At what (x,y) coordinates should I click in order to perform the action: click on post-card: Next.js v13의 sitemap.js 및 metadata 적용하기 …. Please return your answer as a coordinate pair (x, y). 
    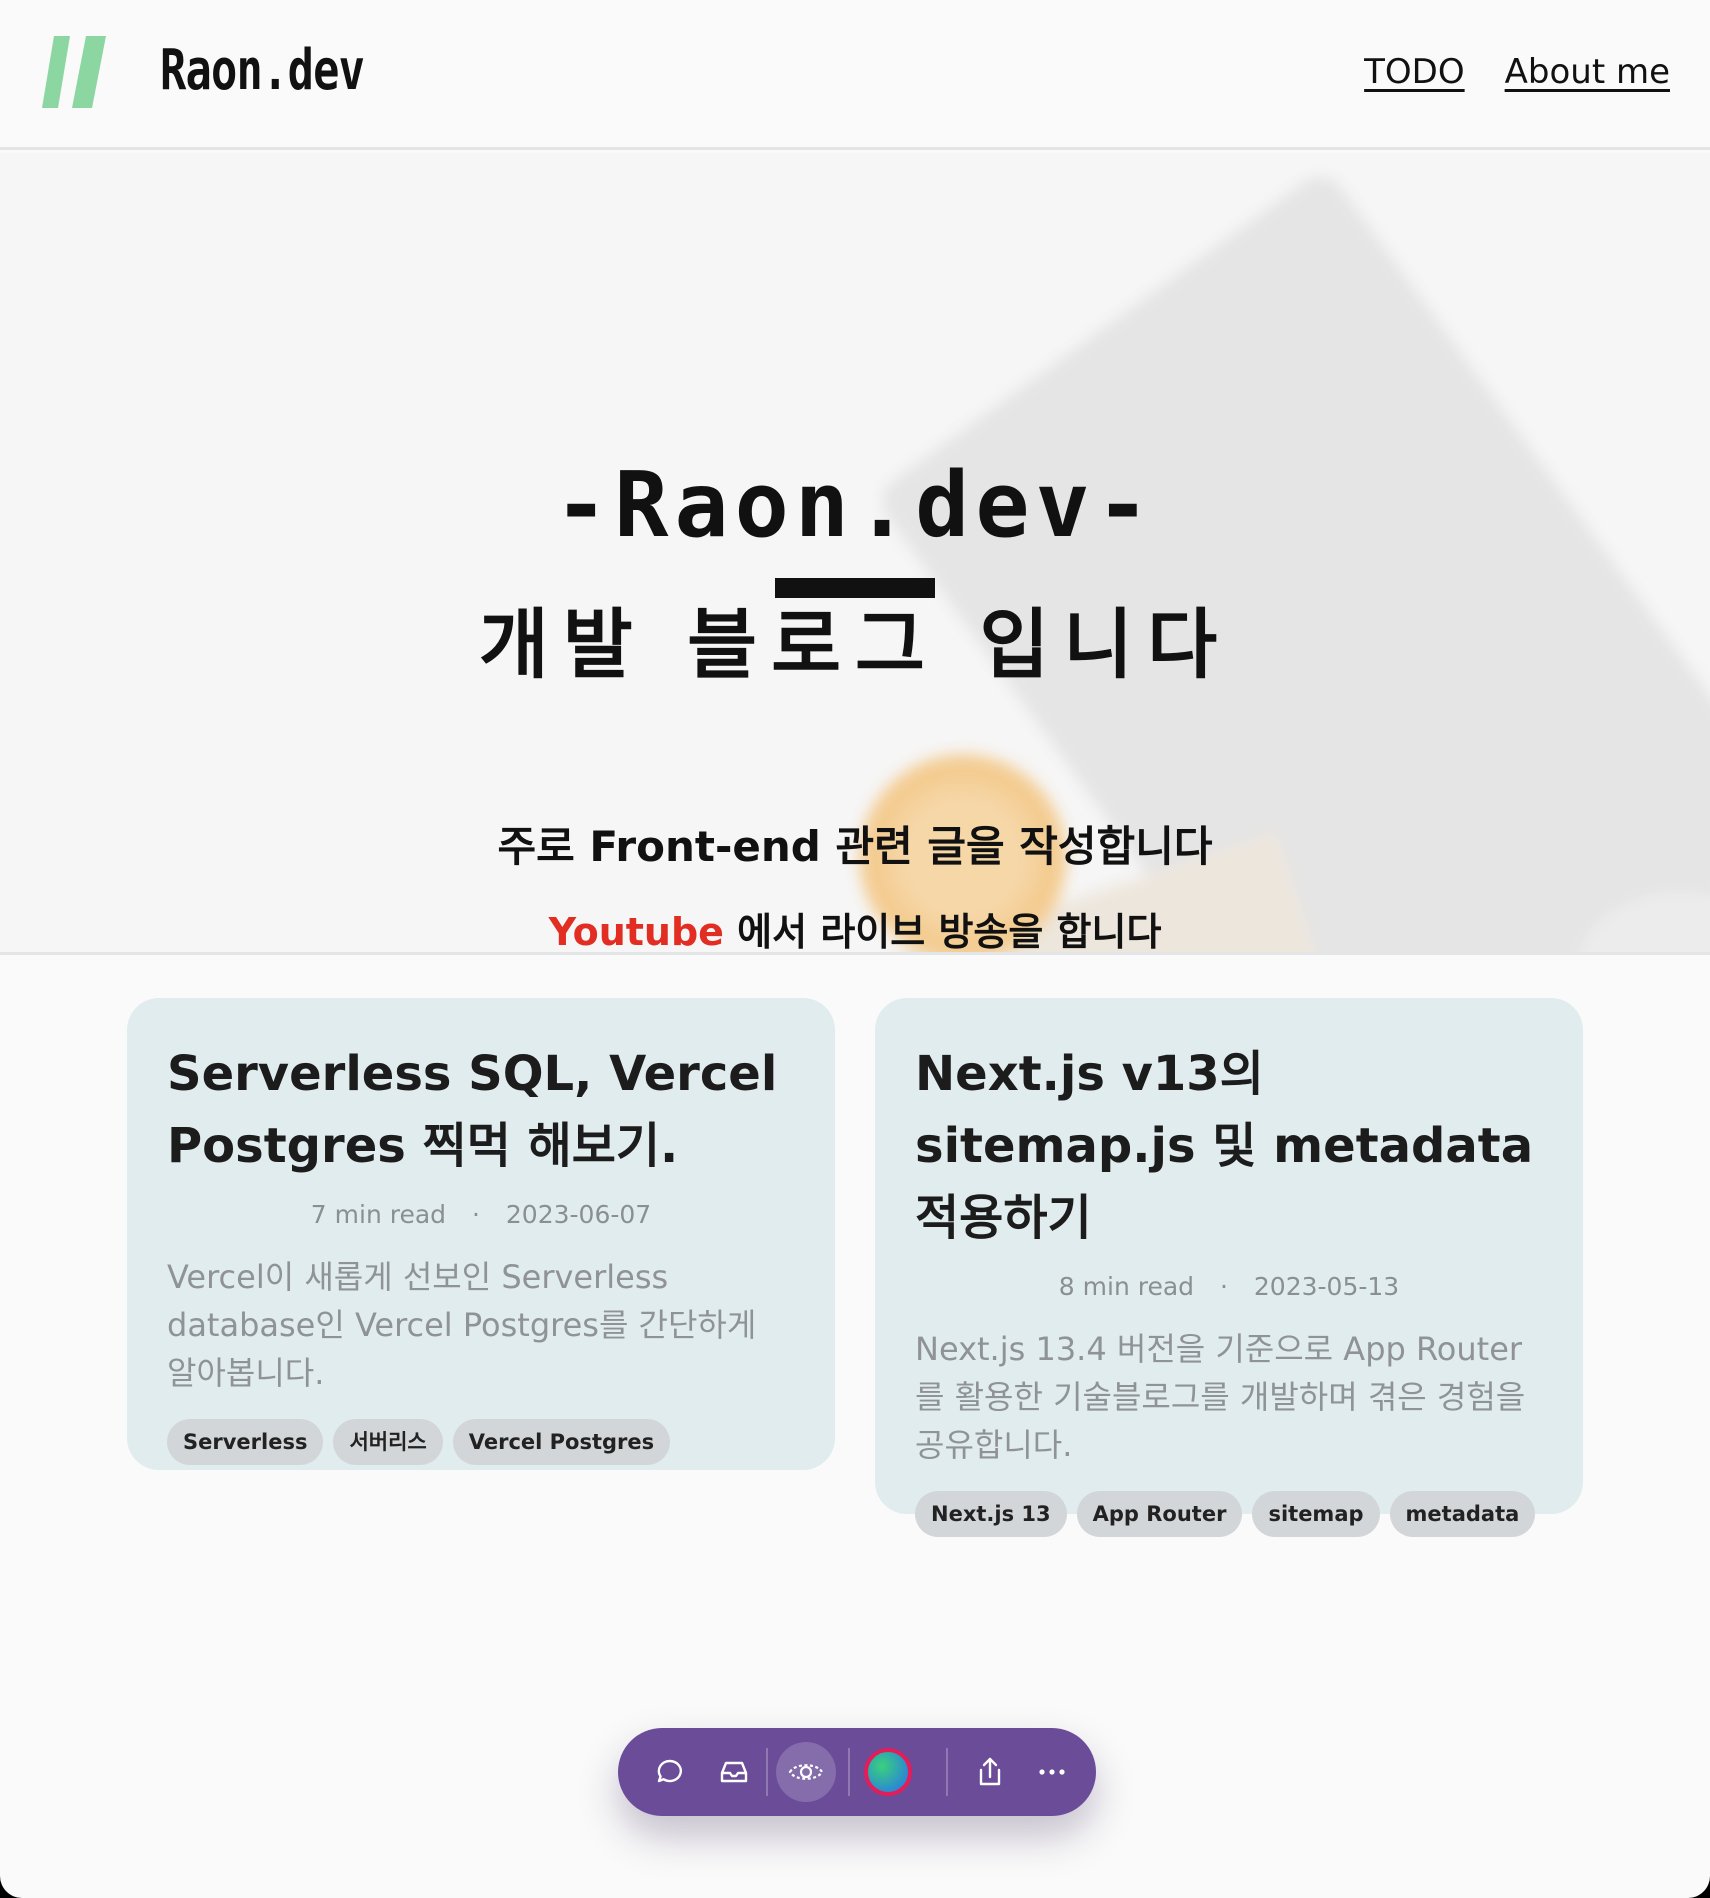
    Looking at the image, I should click on (1229, 1267).